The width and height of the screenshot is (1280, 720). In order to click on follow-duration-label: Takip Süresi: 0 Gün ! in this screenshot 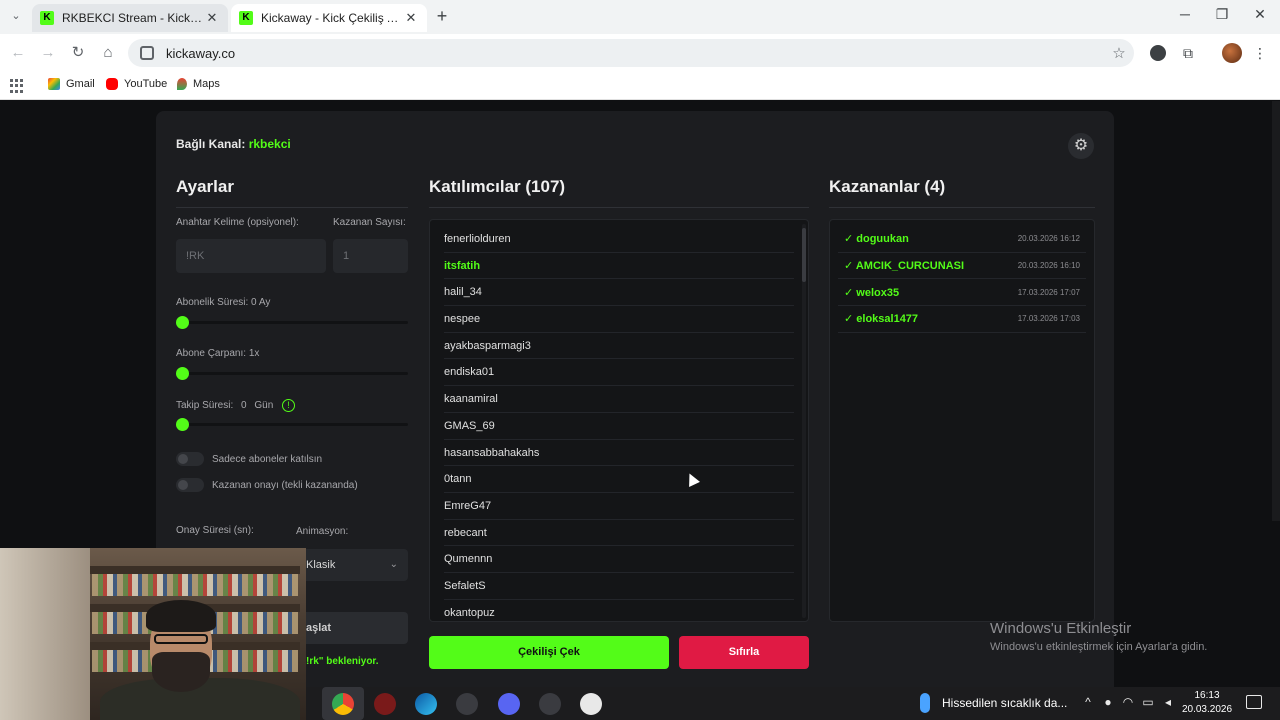, I will do `click(236, 405)`.